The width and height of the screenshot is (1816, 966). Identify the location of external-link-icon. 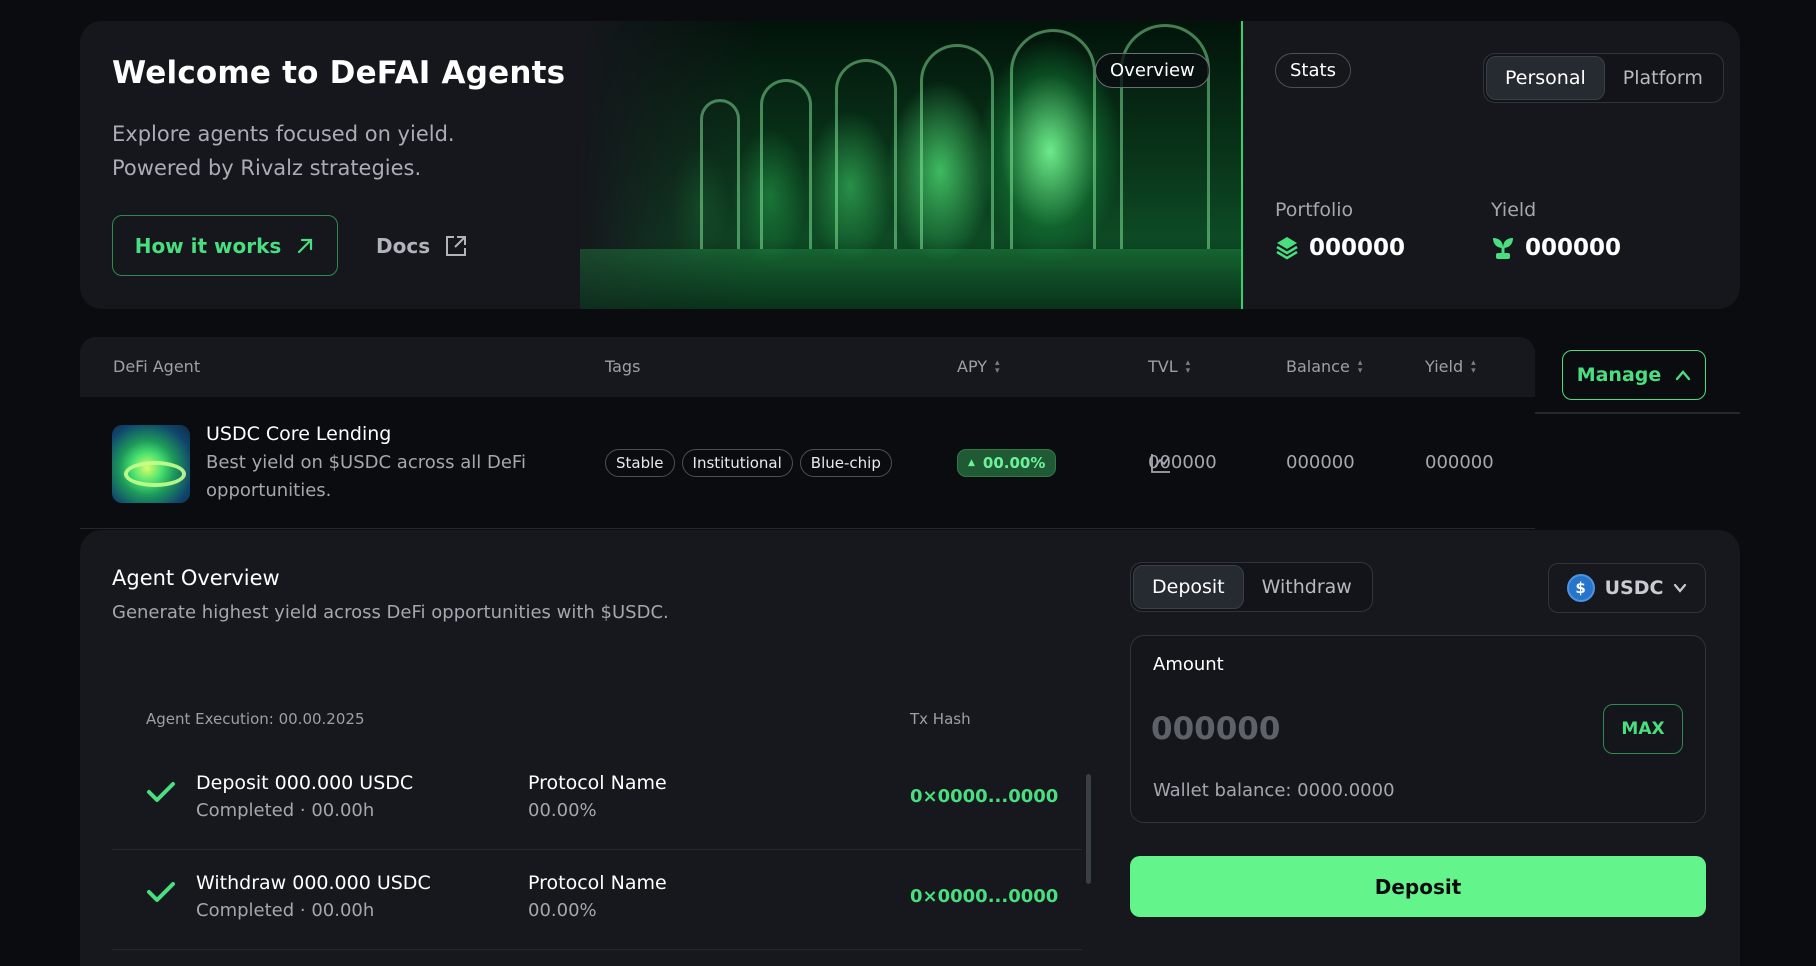
(456, 245).